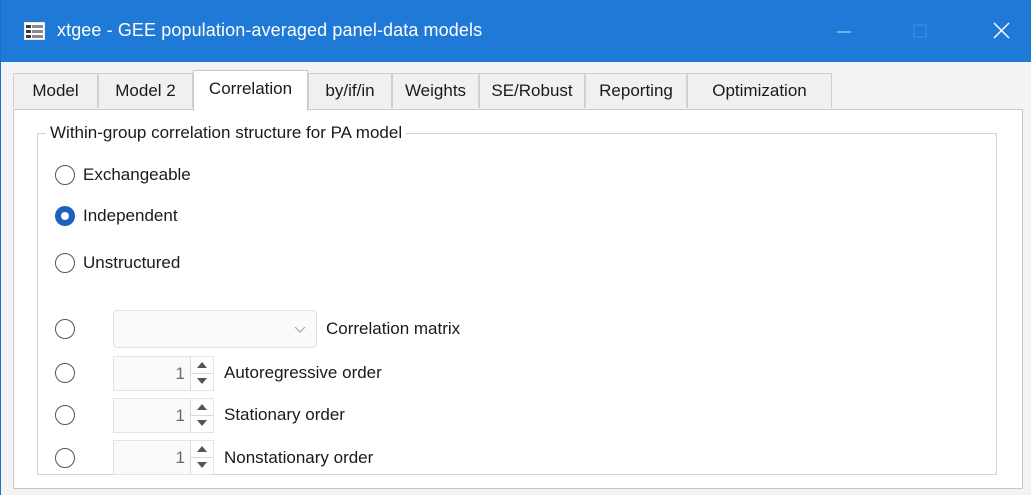 This screenshot has width=1031, height=495. What do you see at coordinates (65, 263) in the screenshot?
I see `radio-unstructured` at bounding box center [65, 263].